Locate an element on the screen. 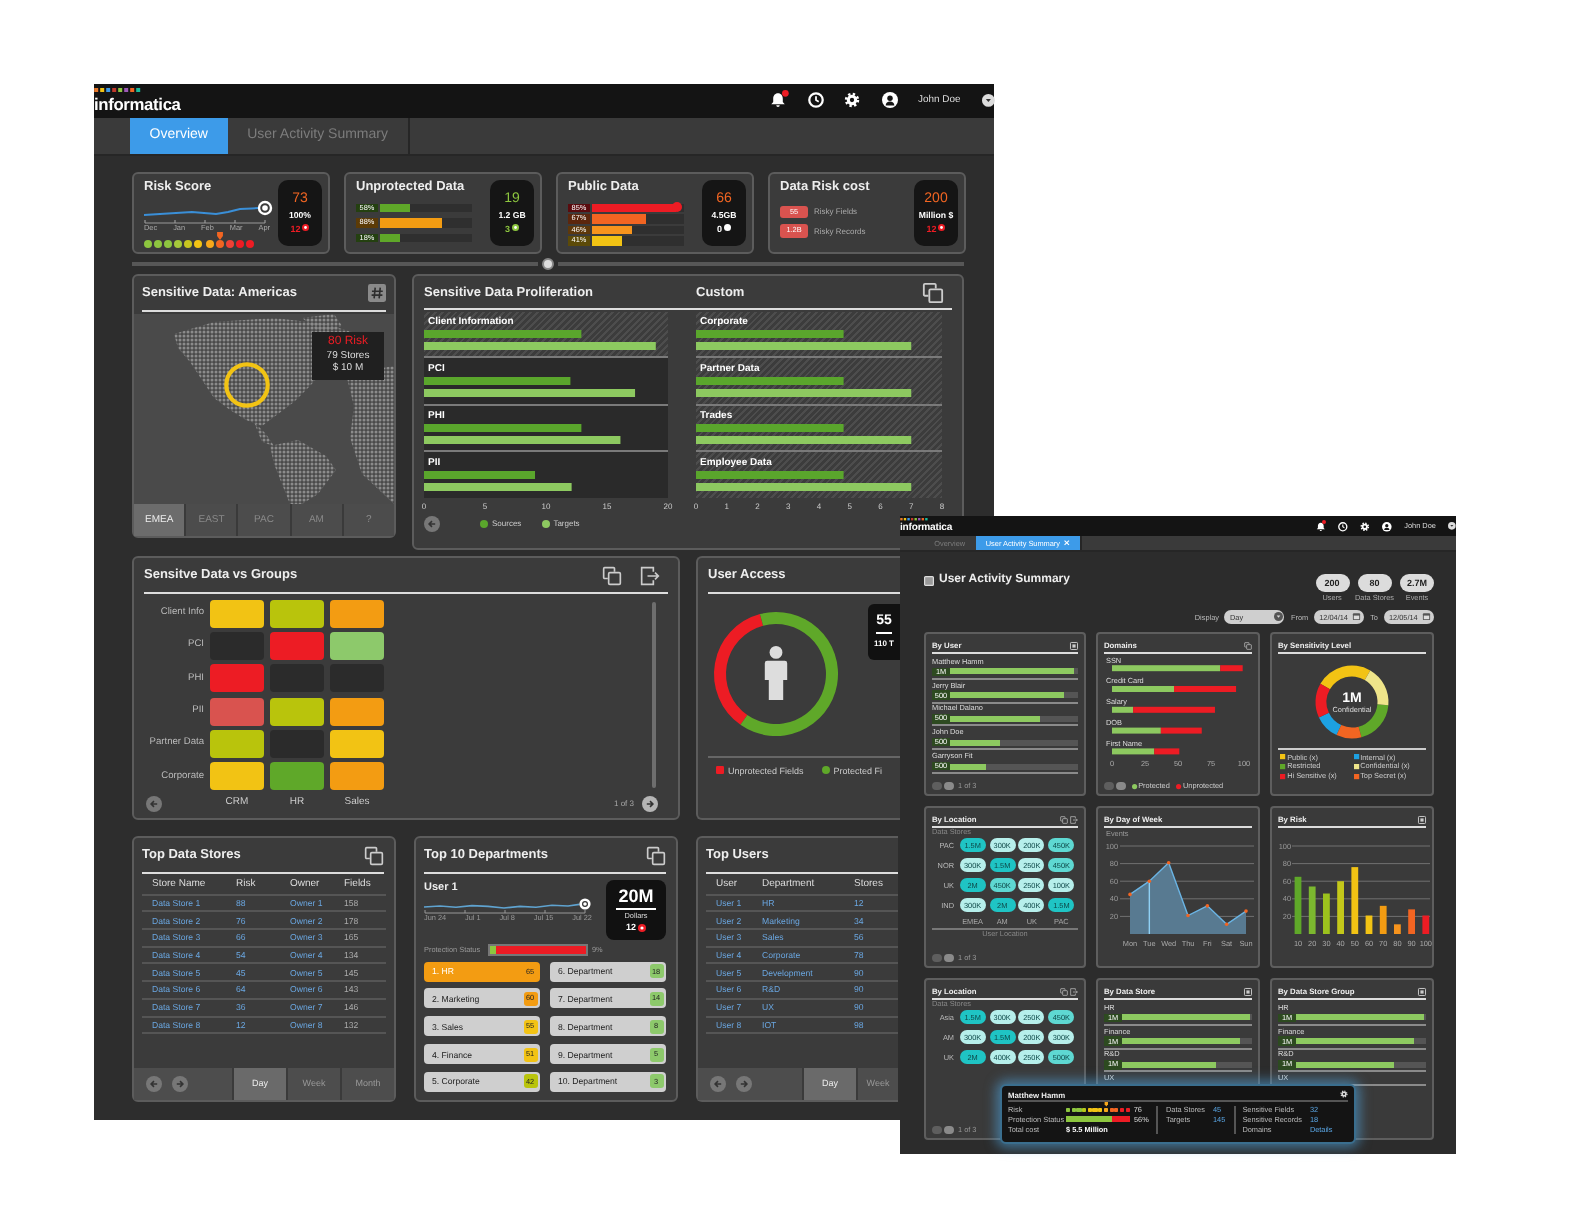  trend-sparkline is located at coordinates (201, 211).